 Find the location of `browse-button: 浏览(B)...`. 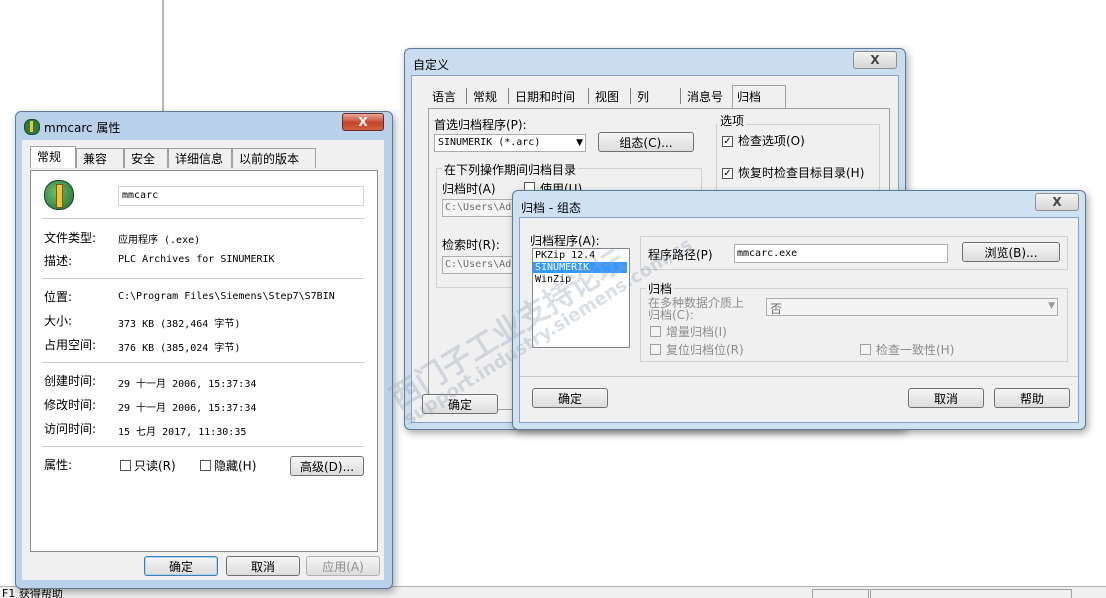

browse-button: 浏览(B)... is located at coordinates (1011, 252).